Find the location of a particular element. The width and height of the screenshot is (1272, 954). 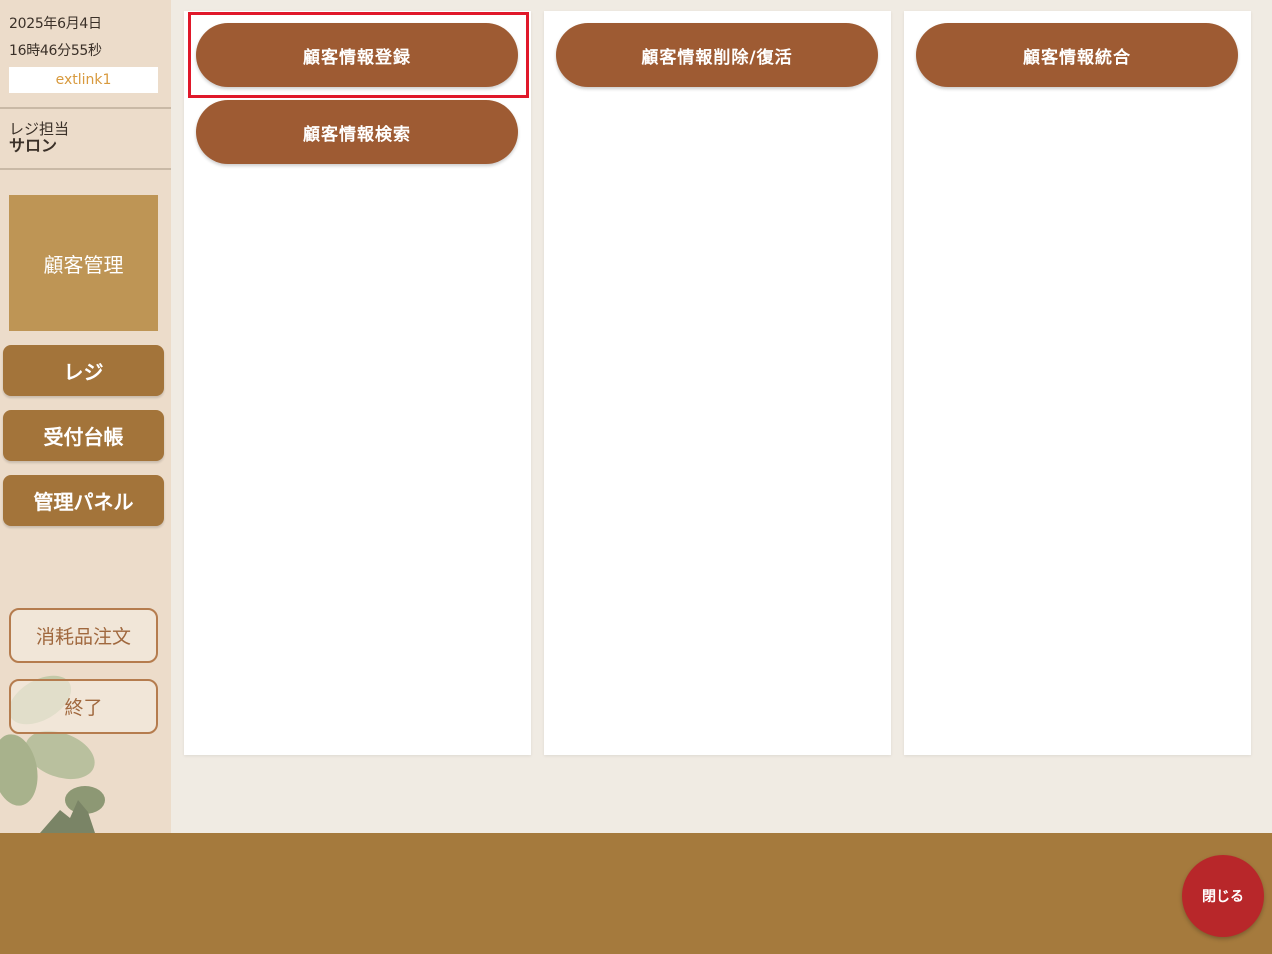

exit-button: 終了 is located at coordinates (83, 706).